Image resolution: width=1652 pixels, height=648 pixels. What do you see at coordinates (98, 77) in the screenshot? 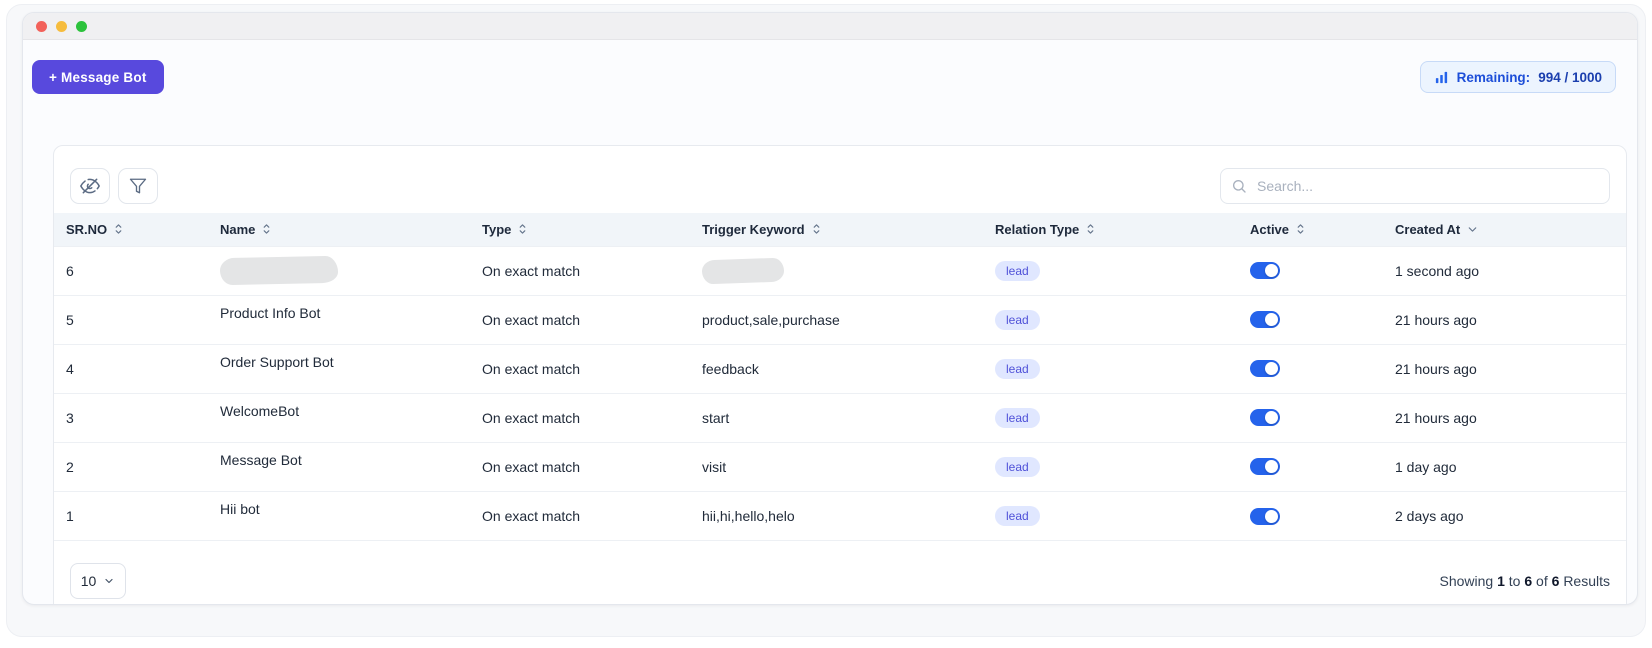
I see `add-message-bot-button: + Message Bot` at bounding box center [98, 77].